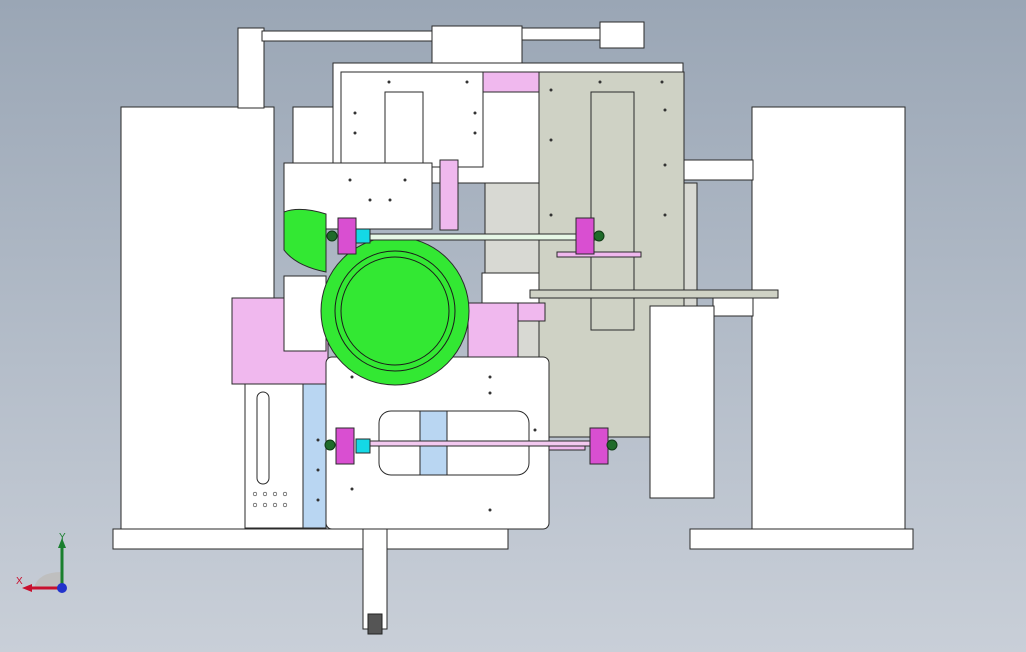 This screenshot has width=1026, height=652. Describe the element at coordinates (345, 446) in the screenshot. I see `bearing-block-ll` at that location.